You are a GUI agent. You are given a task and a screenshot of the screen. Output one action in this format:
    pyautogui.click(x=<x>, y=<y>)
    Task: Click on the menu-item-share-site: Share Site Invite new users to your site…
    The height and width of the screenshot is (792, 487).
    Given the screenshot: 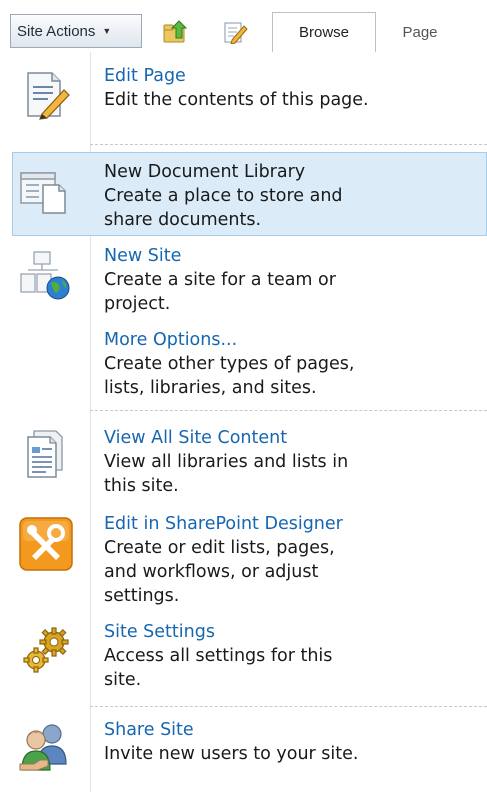 What is the action you would take?
    pyautogui.click(x=249, y=753)
    